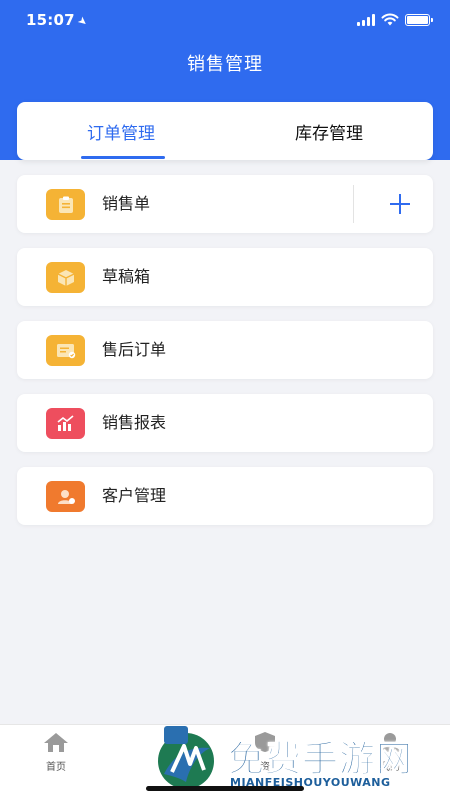  I want to click on tab-label: 库存管理, so click(329, 133).